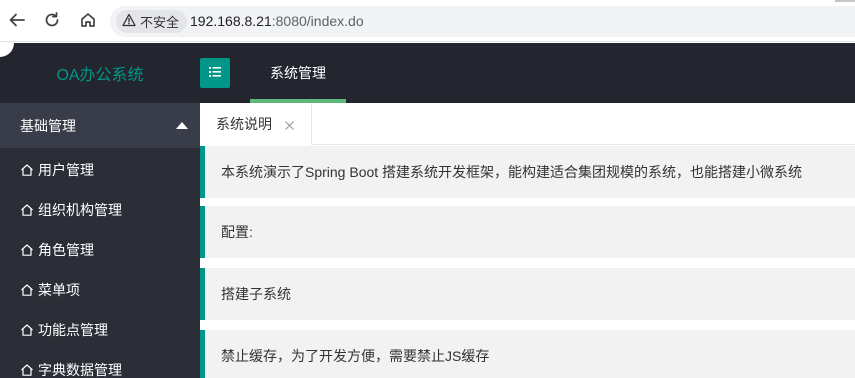 This screenshot has height=378, width=855. I want to click on url-host: 192.168.8.21, so click(231, 21).